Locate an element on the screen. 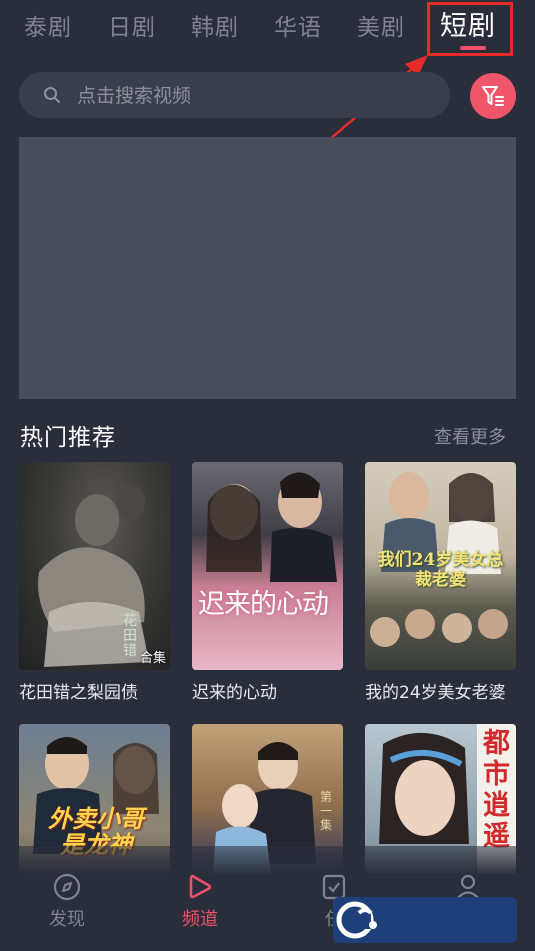 Image resolution: width=535 pixels, height=951 pixels. poster-title-art: 都市逍遥 is located at coordinates (496, 790).